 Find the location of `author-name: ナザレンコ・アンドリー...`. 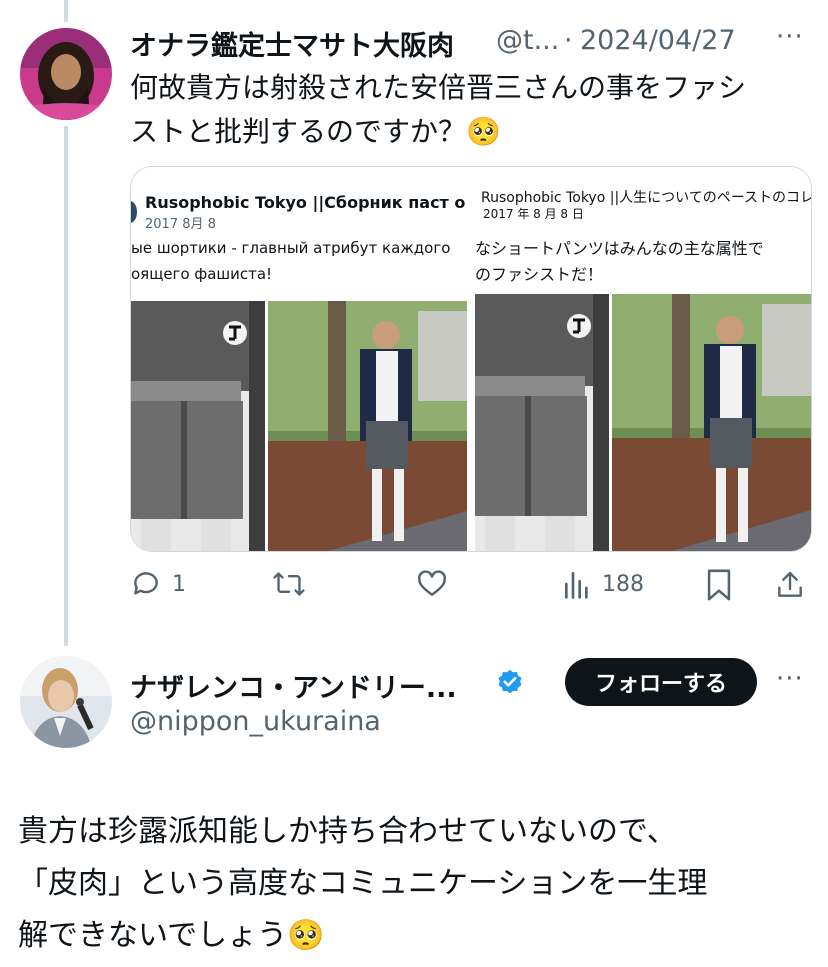

author-name: ナザレンコ・アンドリー... is located at coordinates (293, 685).